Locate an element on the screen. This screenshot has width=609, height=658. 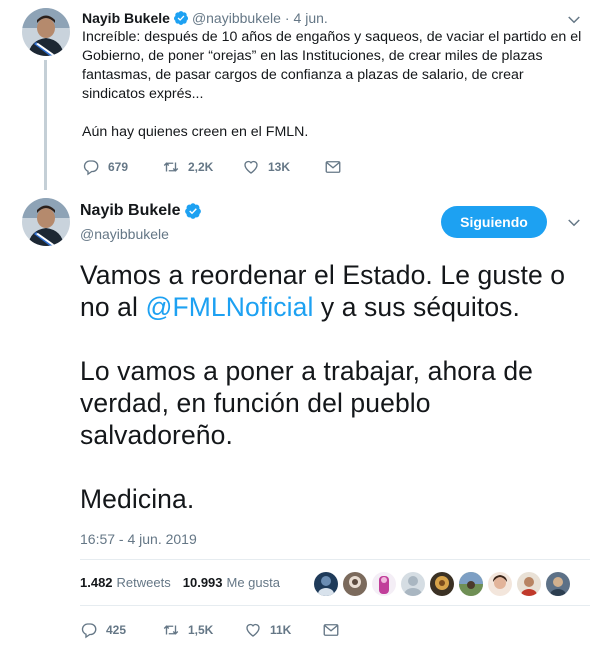
retweets-total: 1.482 is located at coordinates (96, 582).